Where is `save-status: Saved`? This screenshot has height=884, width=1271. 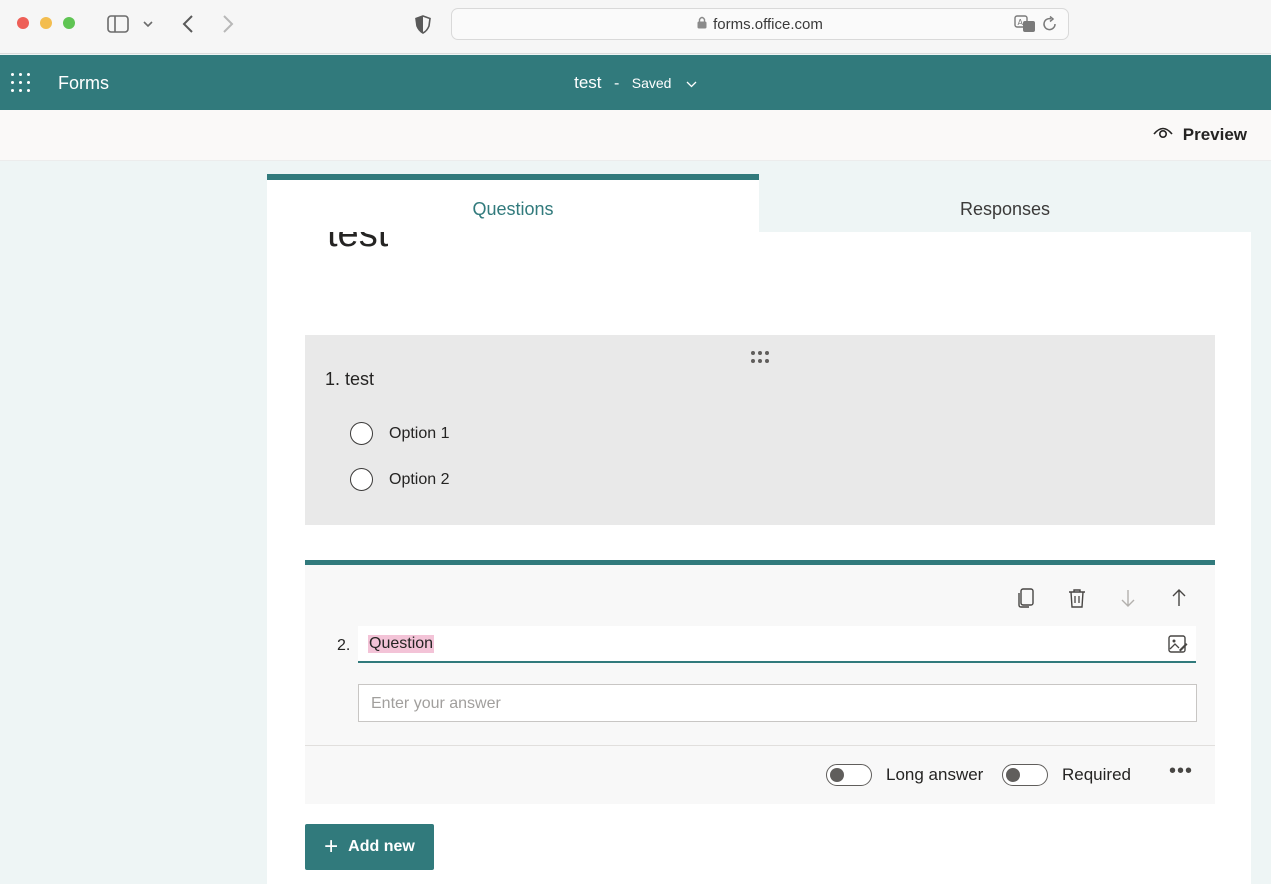 save-status: Saved is located at coordinates (651, 83).